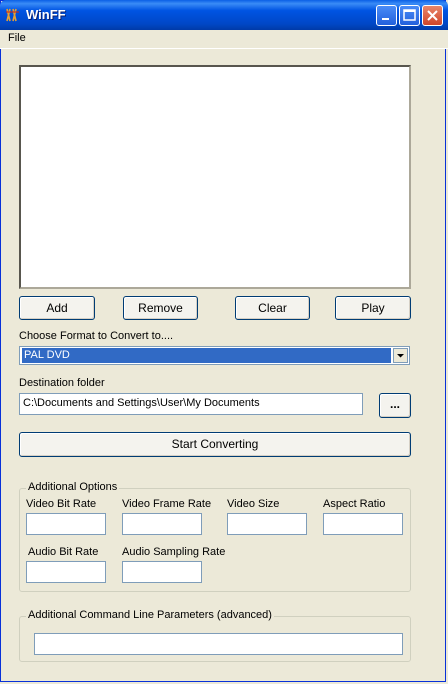  What do you see at coordinates (373, 308) in the screenshot?
I see `play-button: Play` at bounding box center [373, 308].